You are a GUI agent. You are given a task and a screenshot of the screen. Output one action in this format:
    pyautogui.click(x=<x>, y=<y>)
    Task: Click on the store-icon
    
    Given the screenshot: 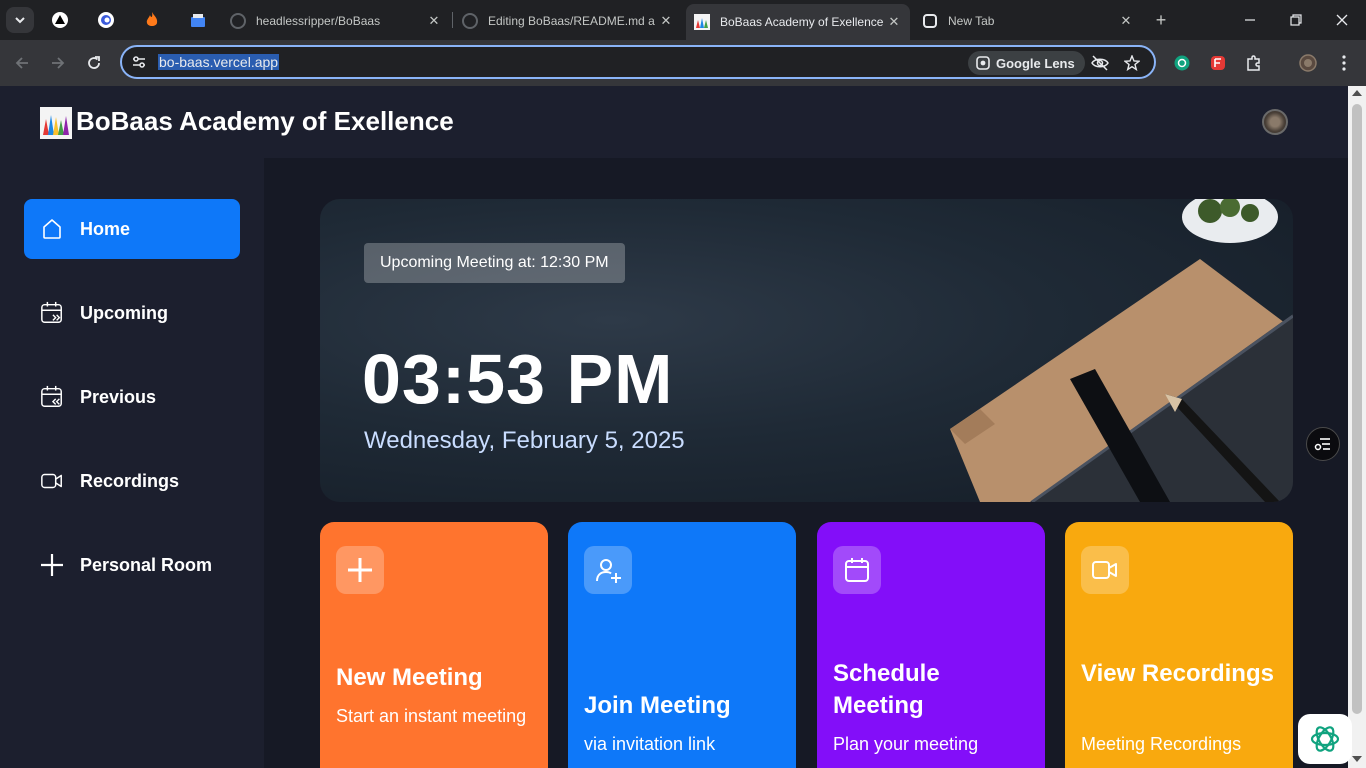 What is the action you would take?
    pyautogui.click(x=198, y=20)
    